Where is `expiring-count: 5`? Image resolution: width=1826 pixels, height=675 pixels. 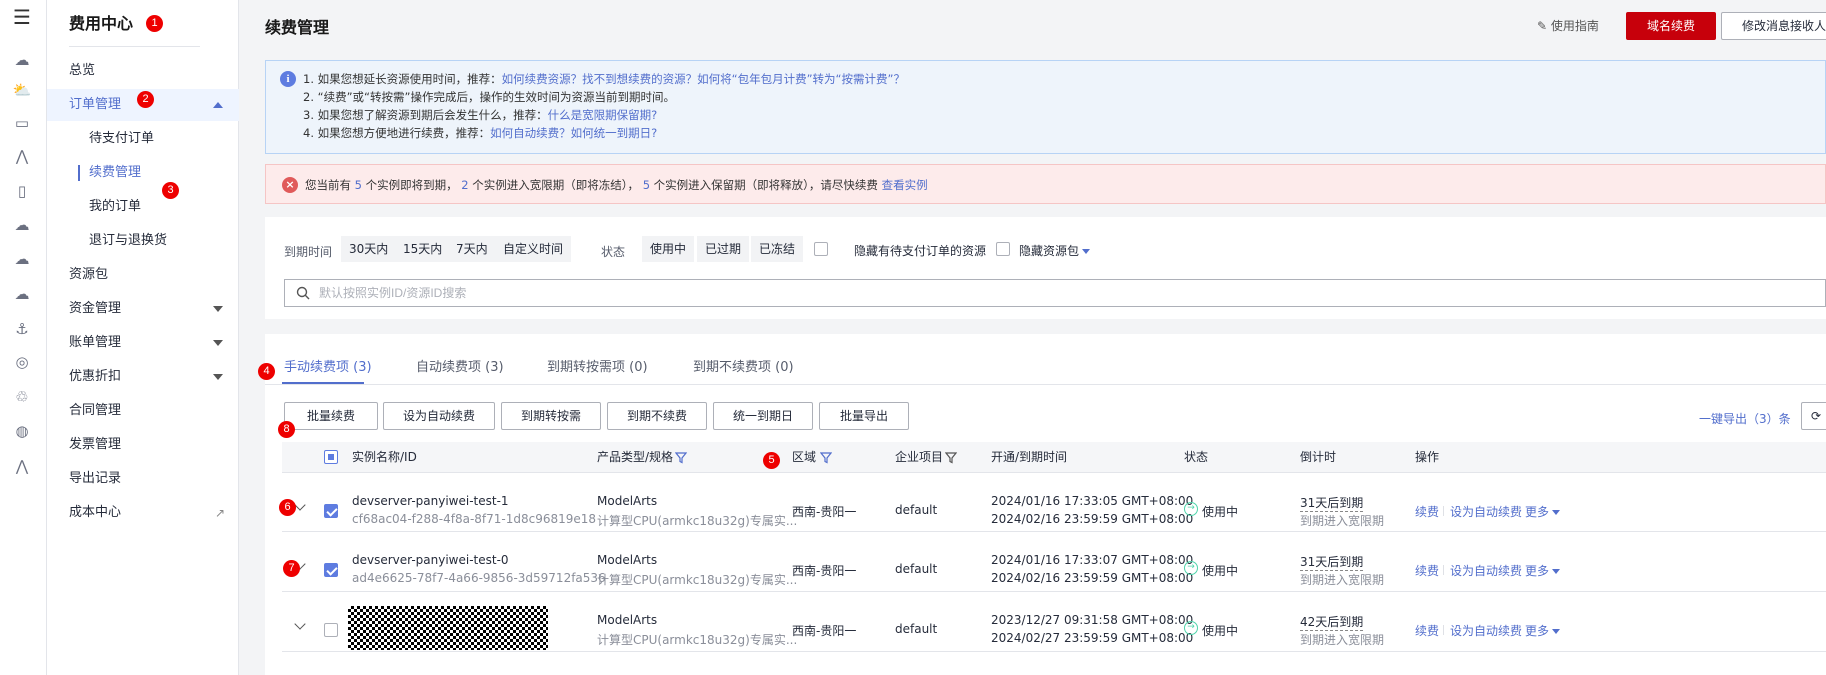
expiring-count: 5 is located at coordinates (358, 185).